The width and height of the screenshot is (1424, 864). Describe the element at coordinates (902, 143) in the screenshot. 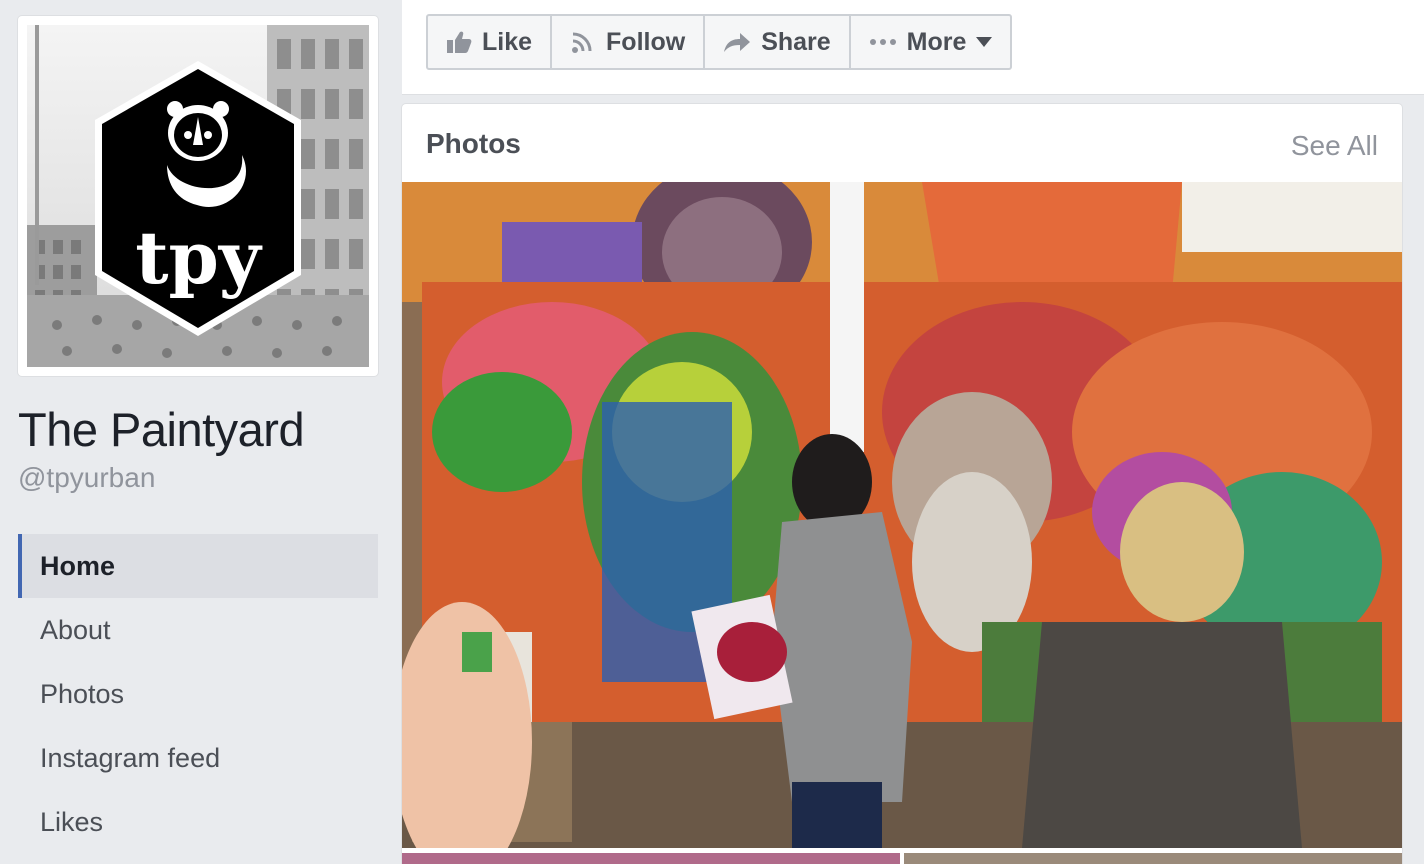

I see `photos-header: Photos See All` at that location.